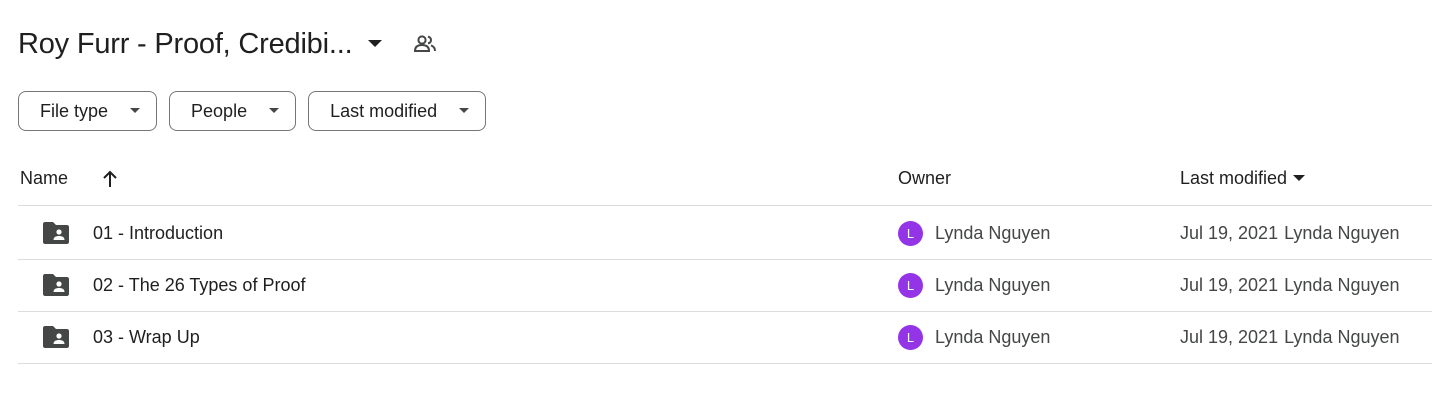  What do you see at coordinates (74, 110) in the screenshot?
I see `file-type-filter-label: File type` at bounding box center [74, 110].